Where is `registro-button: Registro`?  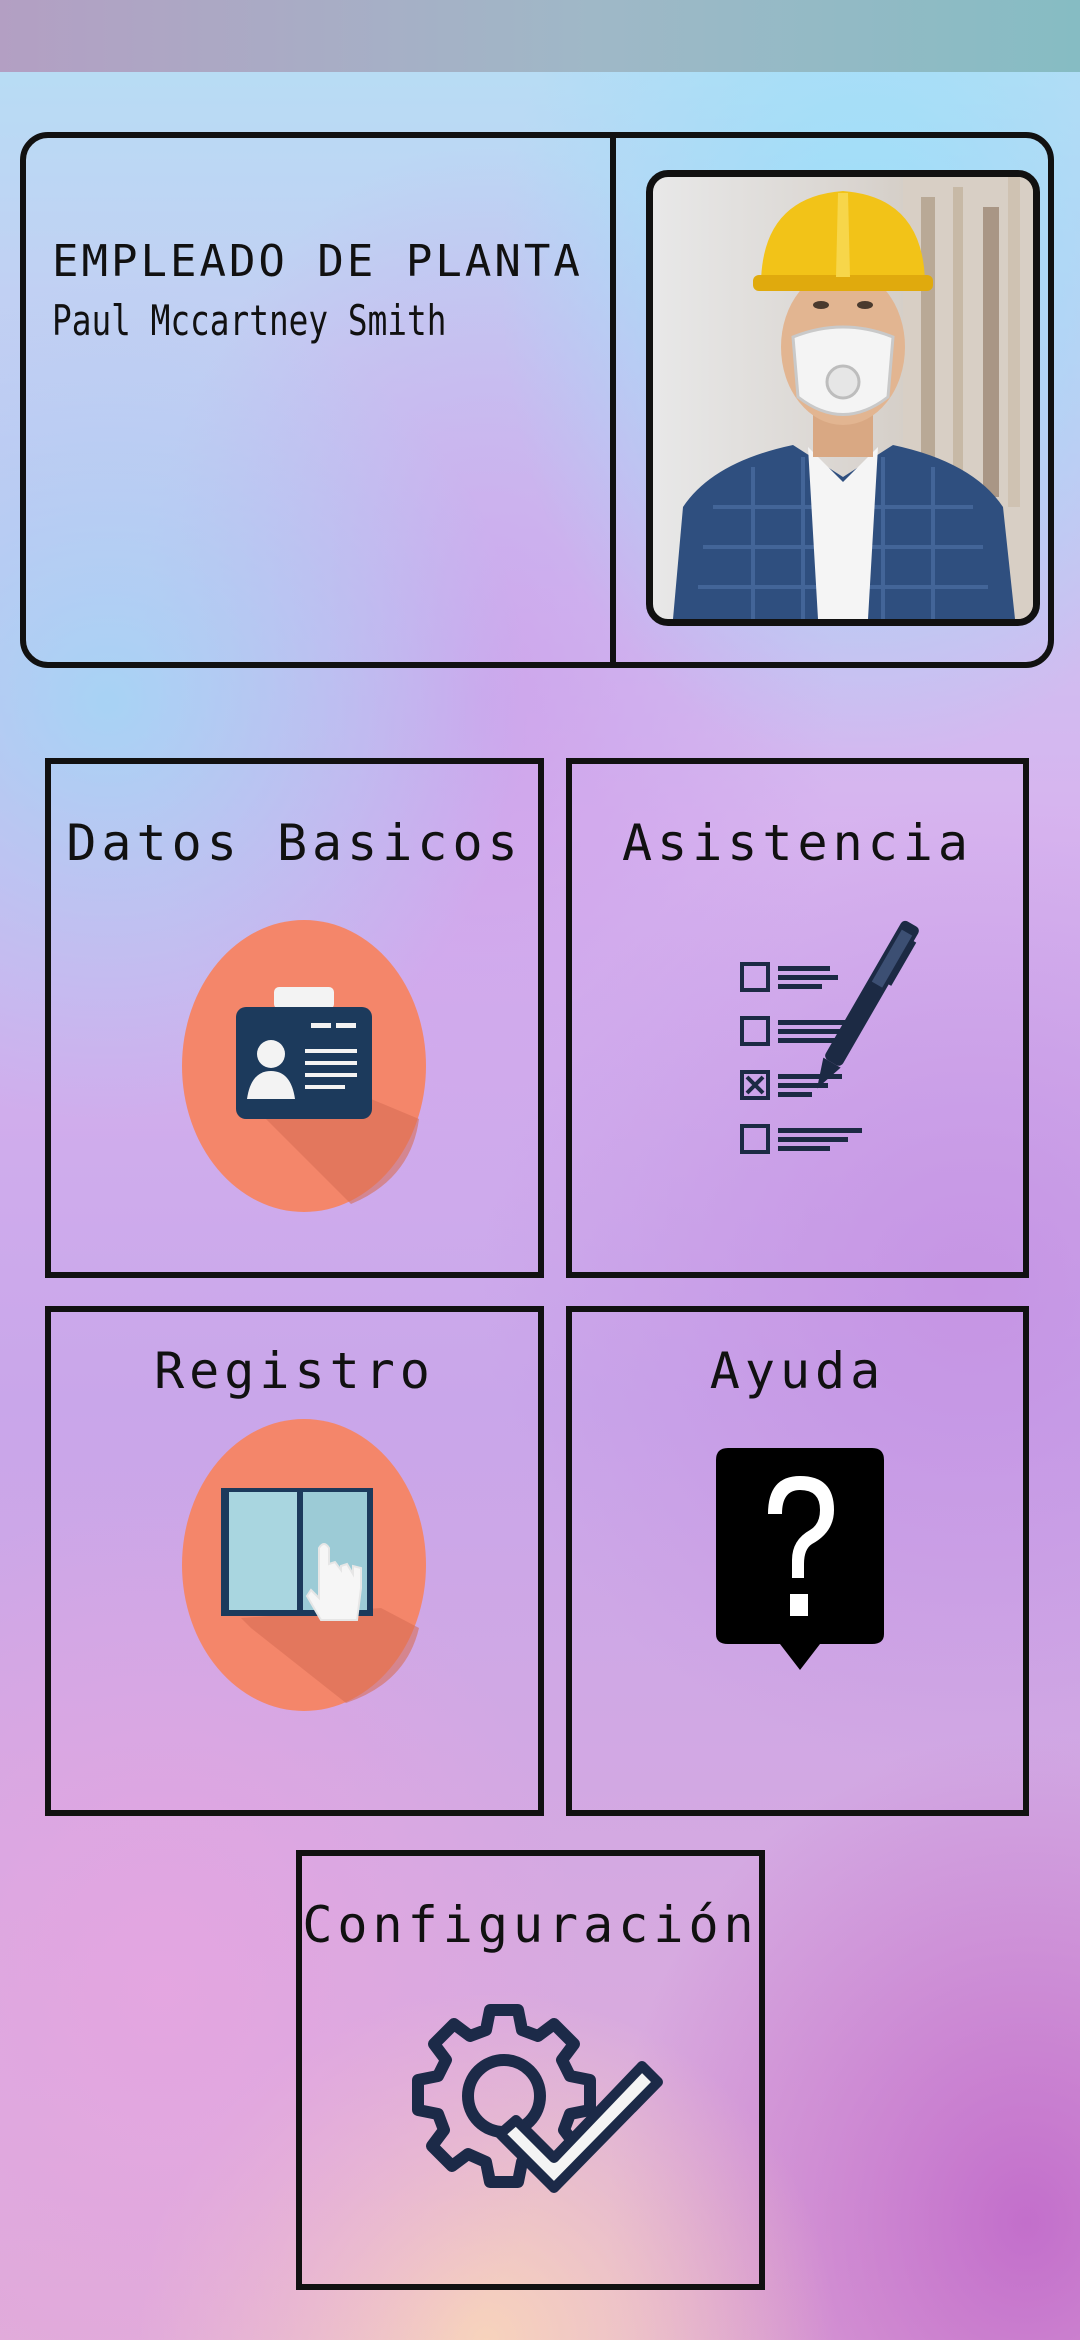 registro-button: Registro is located at coordinates (294, 1561).